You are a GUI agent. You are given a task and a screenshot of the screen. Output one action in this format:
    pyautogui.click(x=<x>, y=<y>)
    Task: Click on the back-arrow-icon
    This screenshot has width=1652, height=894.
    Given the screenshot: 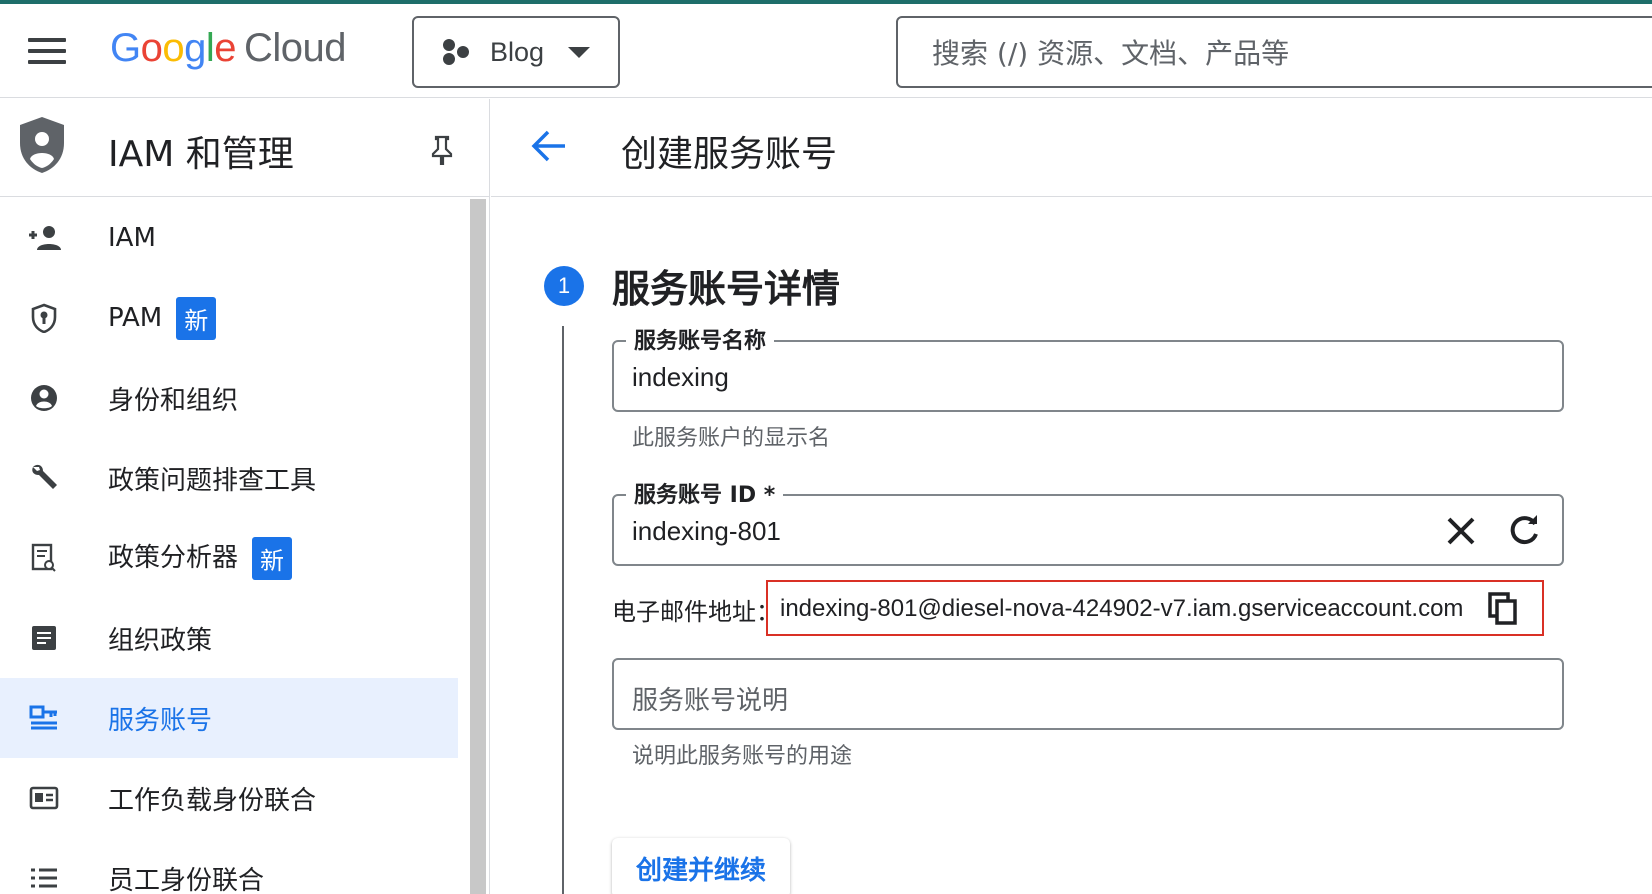 What is the action you would take?
    pyautogui.click(x=549, y=146)
    